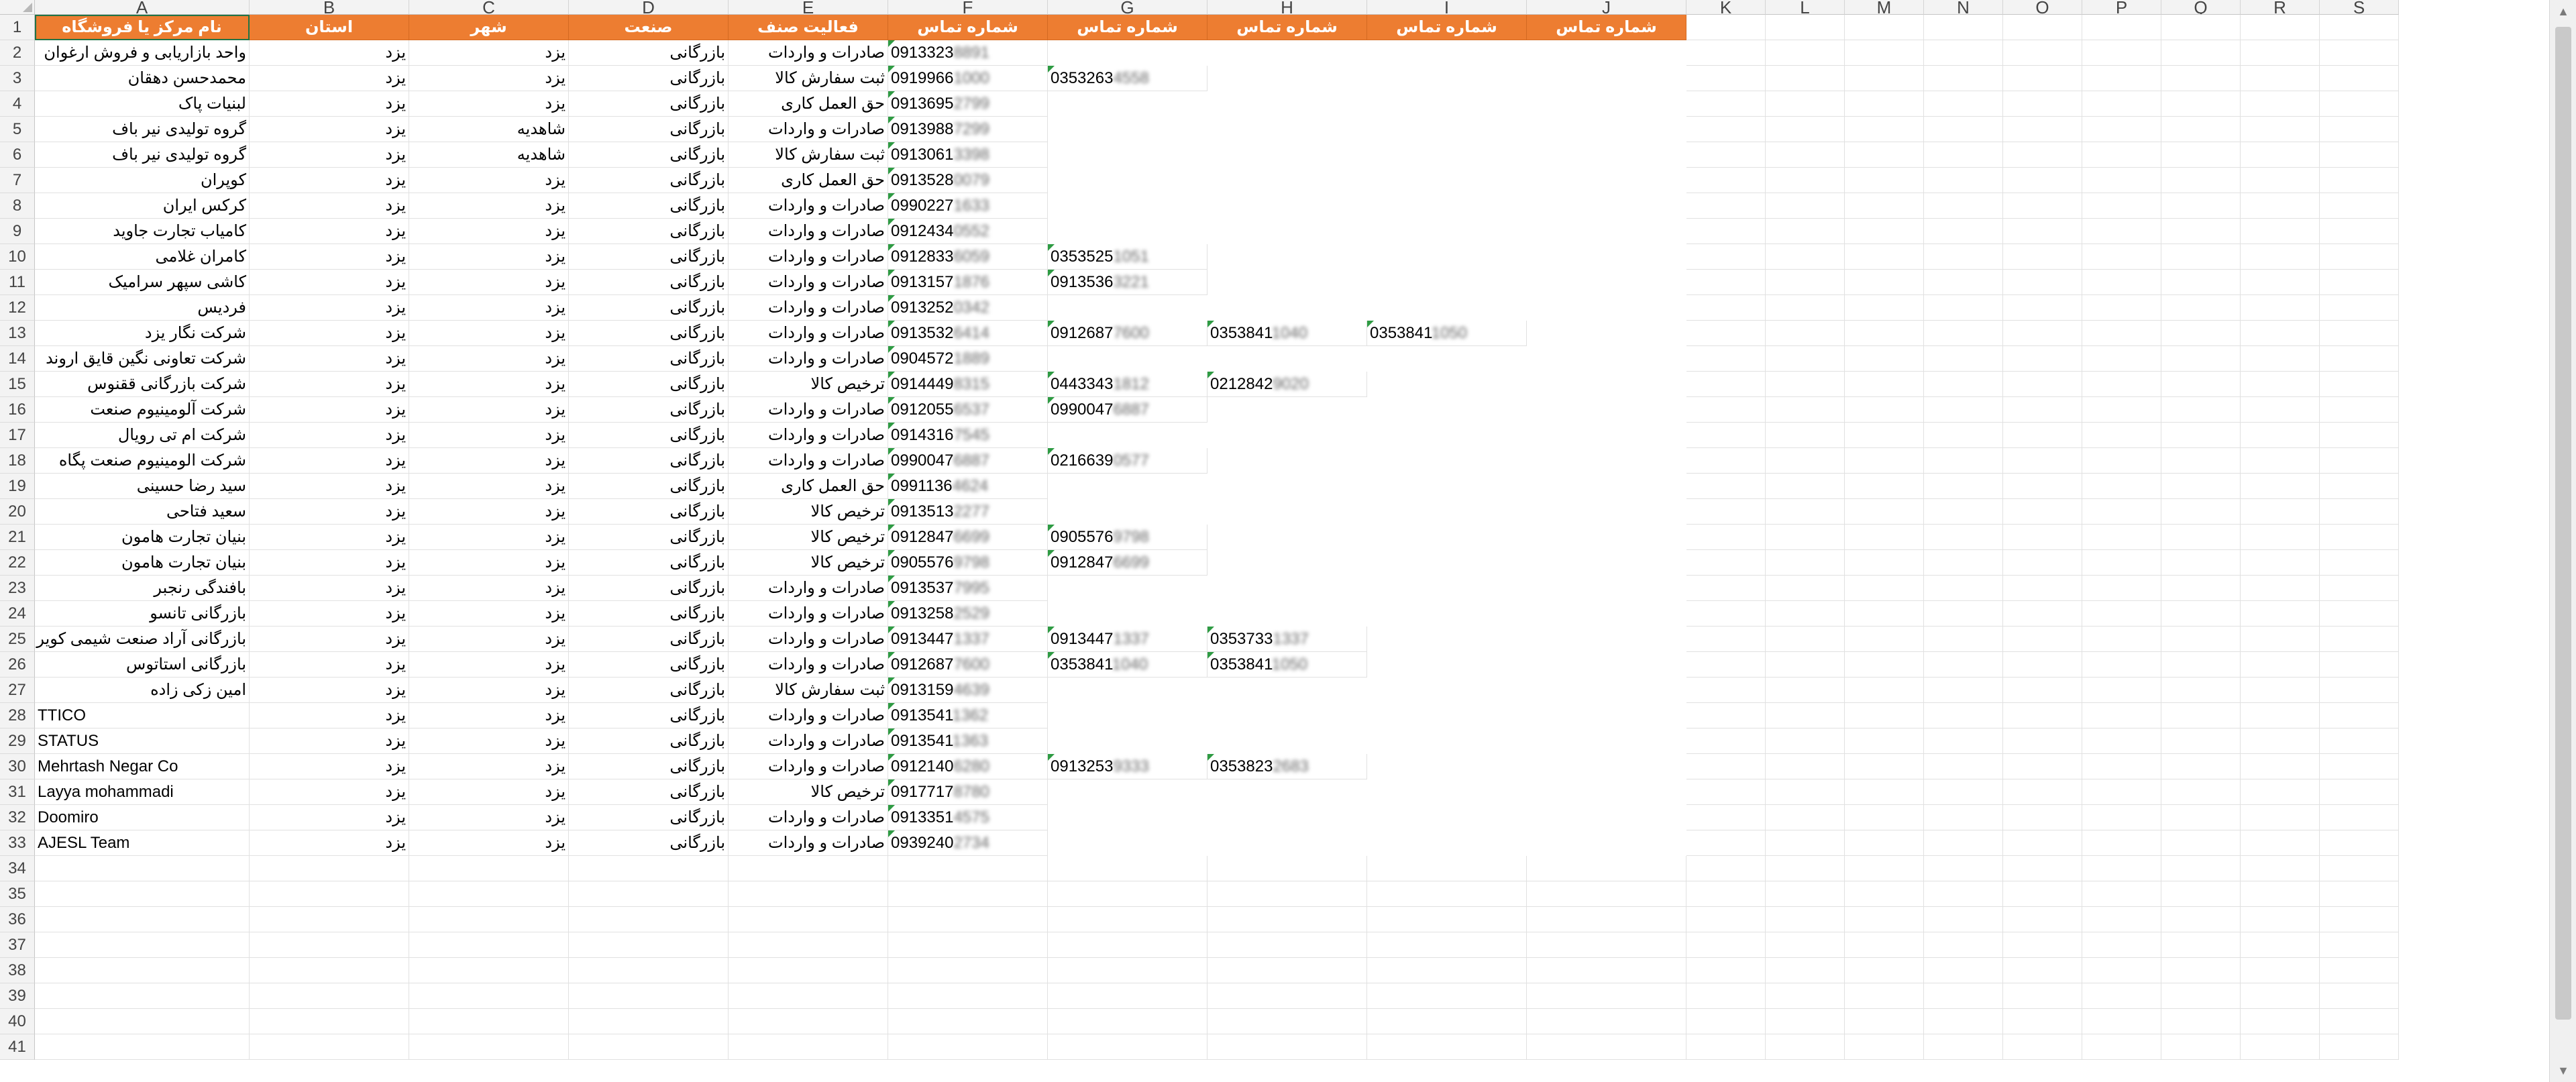 The image size is (2576, 1082). Describe the element at coordinates (2201, 7) in the screenshot. I see `column-header-q: Q` at that location.